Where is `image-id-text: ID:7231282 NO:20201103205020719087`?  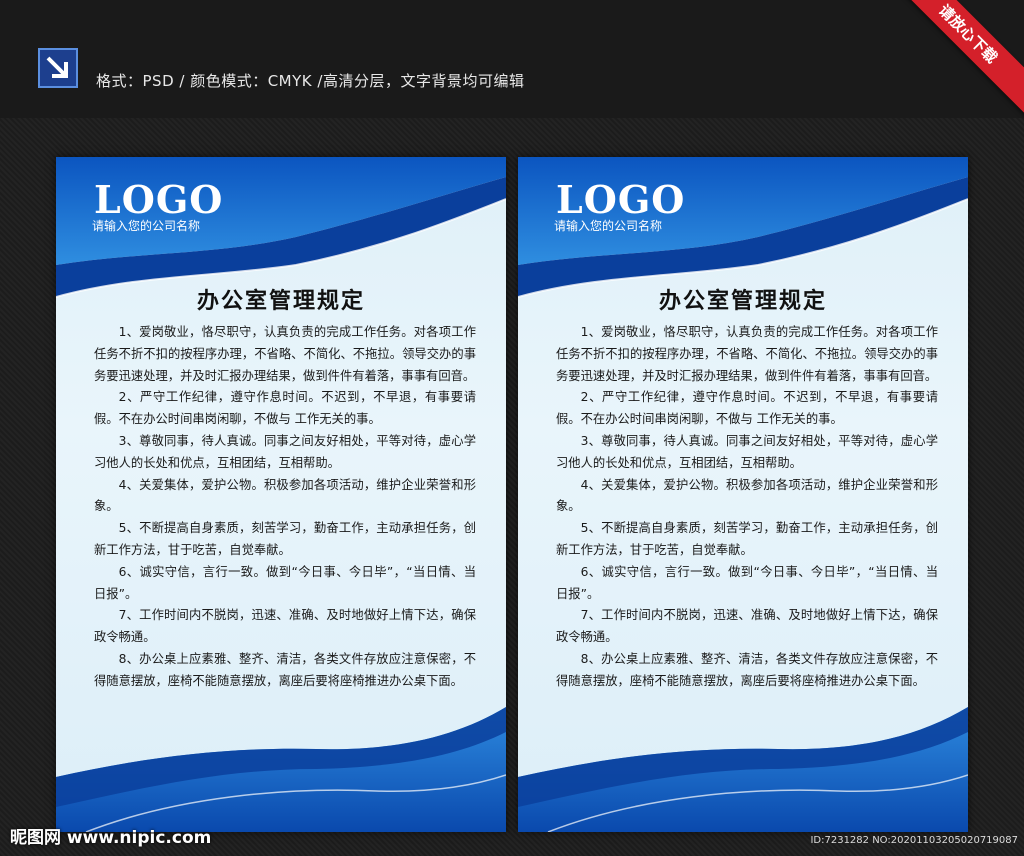
image-id-text: ID:7231282 NO:20201103205020719087 is located at coordinates (914, 840).